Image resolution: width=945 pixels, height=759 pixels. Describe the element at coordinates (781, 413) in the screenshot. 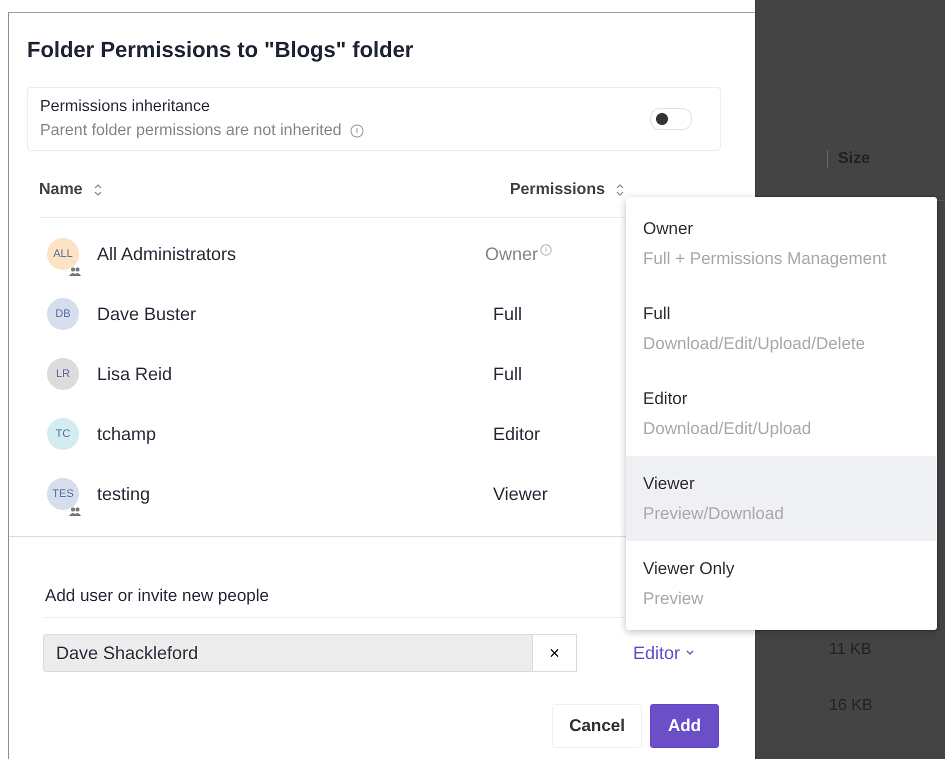

I see `permission-option: Editor Download/Edit/Upload` at that location.